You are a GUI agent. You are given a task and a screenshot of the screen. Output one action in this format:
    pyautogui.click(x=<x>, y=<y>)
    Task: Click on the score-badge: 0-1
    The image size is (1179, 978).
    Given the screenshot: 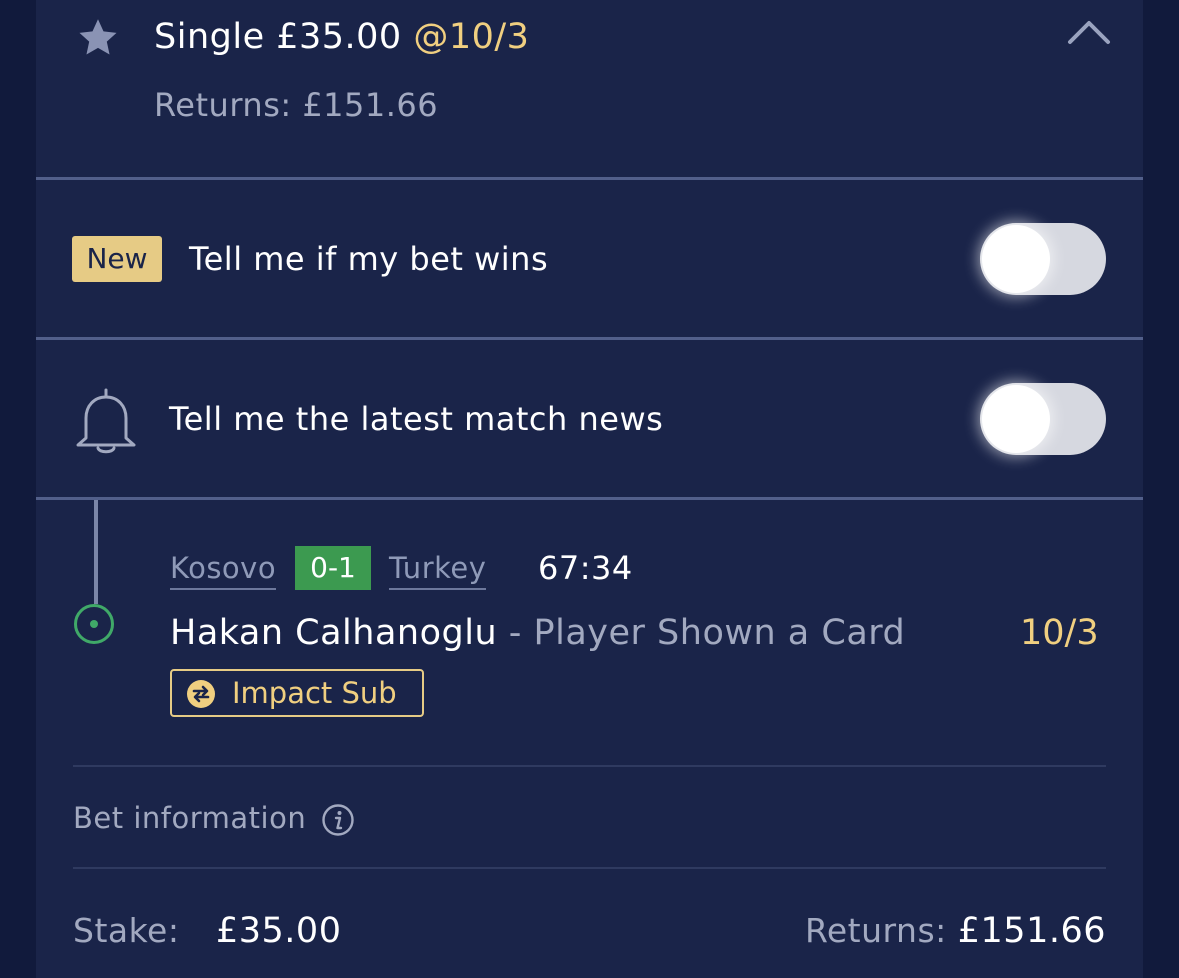 What is the action you would take?
    pyautogui.click(x=333, y=568)
    